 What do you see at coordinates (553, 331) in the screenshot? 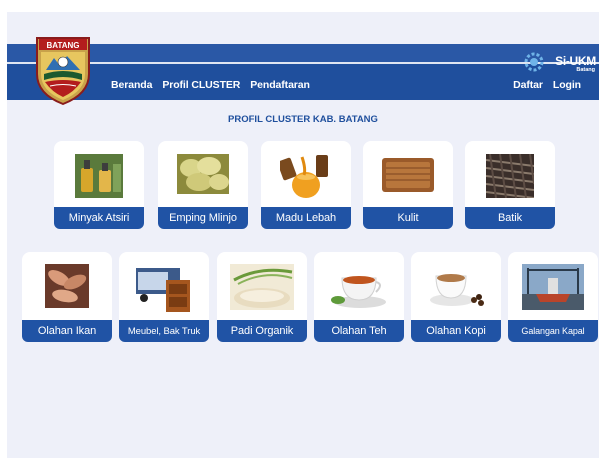
I see `cluster-label: Galangan Kapal` at bounding box center [553, 331].